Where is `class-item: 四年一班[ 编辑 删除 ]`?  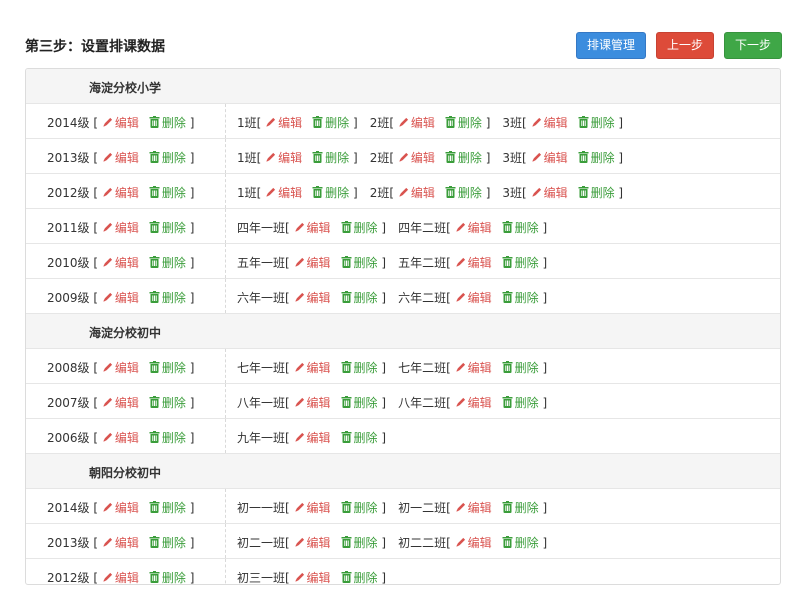
class-item: 四年一班[ 编辑 删除 ] is located at coordinates (311, 227).